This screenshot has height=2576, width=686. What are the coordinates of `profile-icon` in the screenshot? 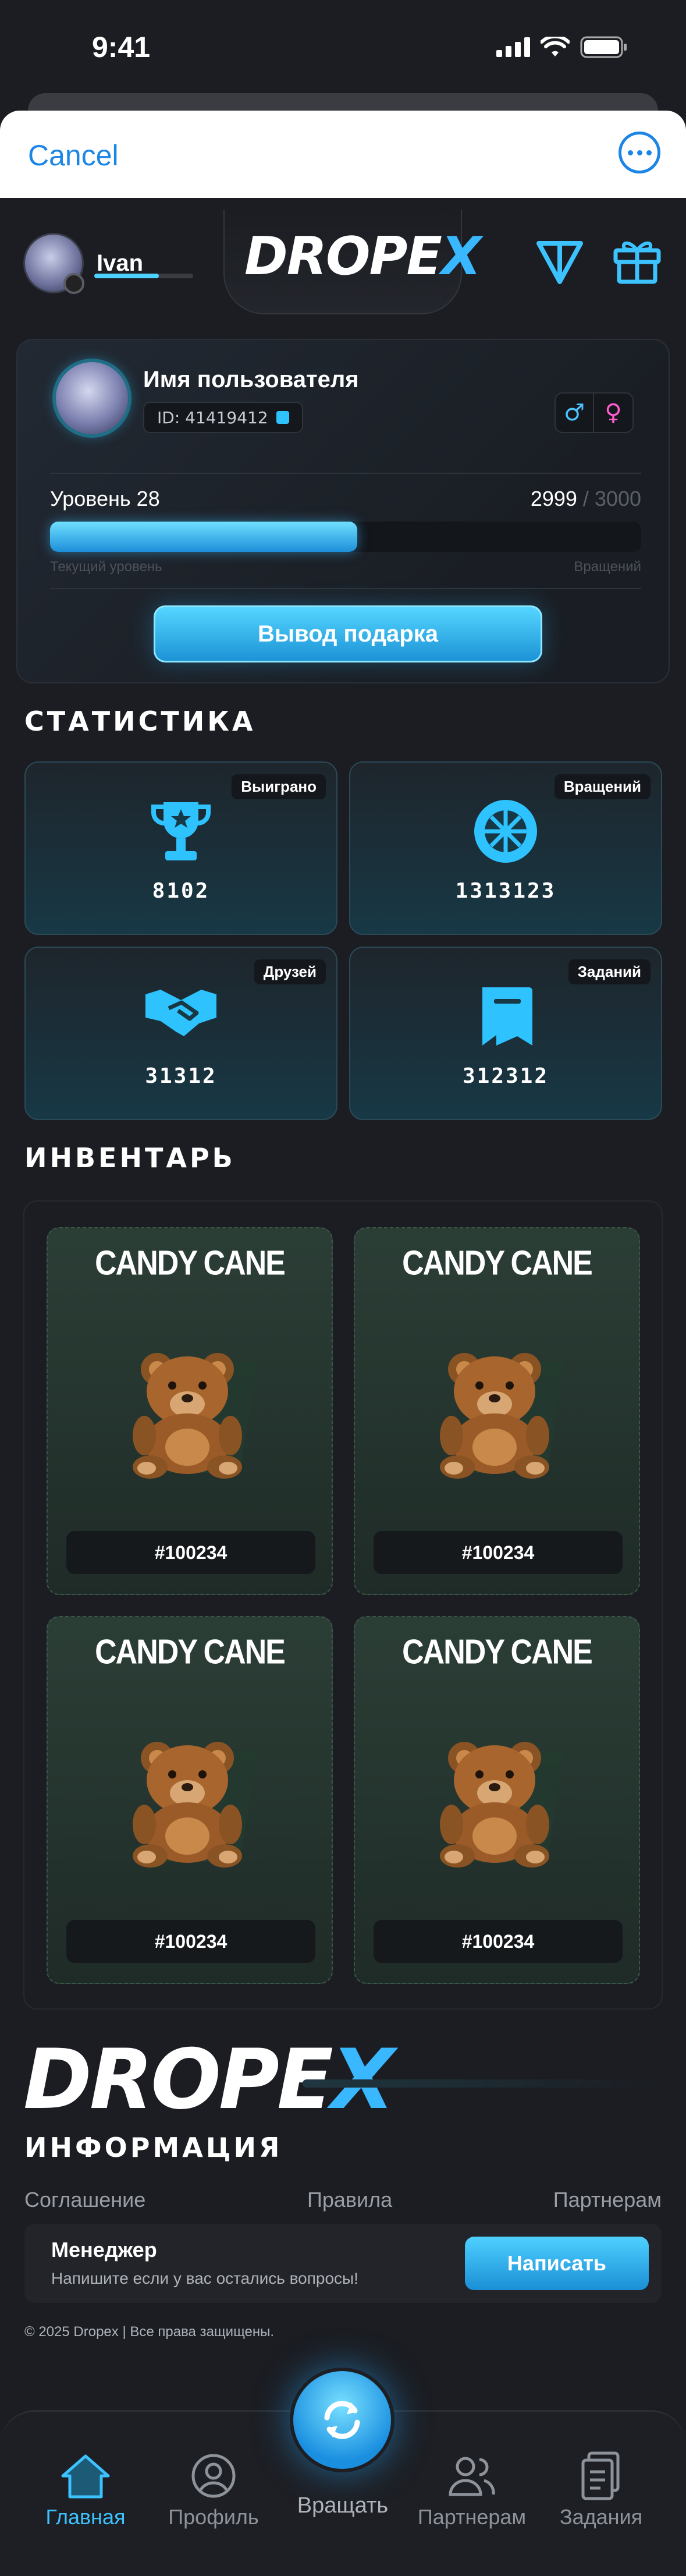 It's located at (213, 2476).